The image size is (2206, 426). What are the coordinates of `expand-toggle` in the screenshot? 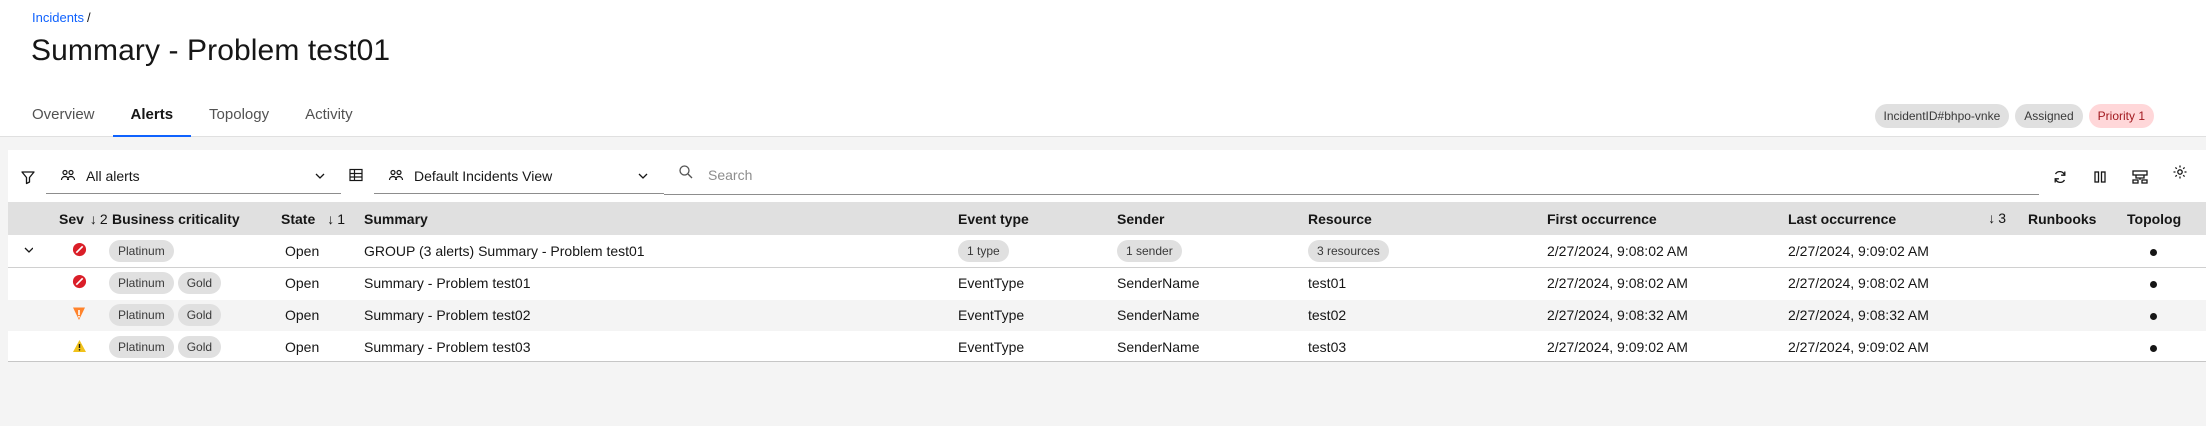 It's located at (20, 251).